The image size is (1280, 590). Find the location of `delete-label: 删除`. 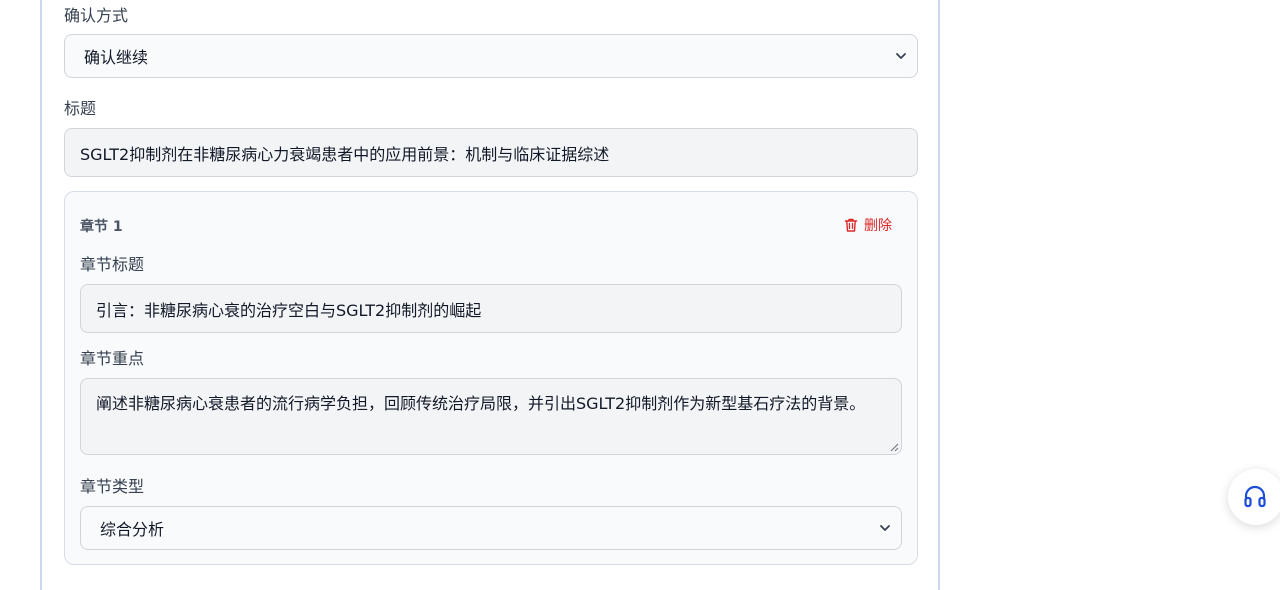

delete-label: 删除 is located at coordinates (878, 226).